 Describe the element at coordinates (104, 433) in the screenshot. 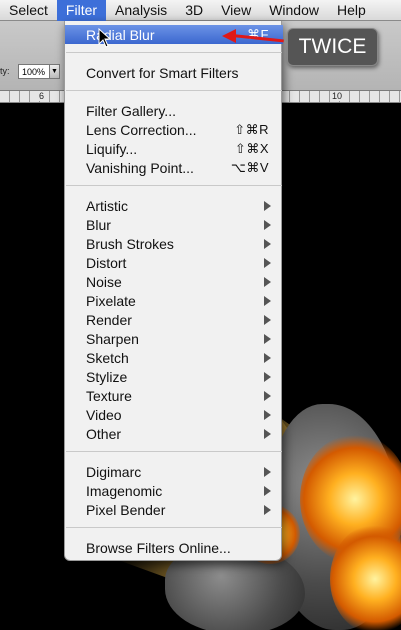

I see `menu-item-label: Other` at that location.